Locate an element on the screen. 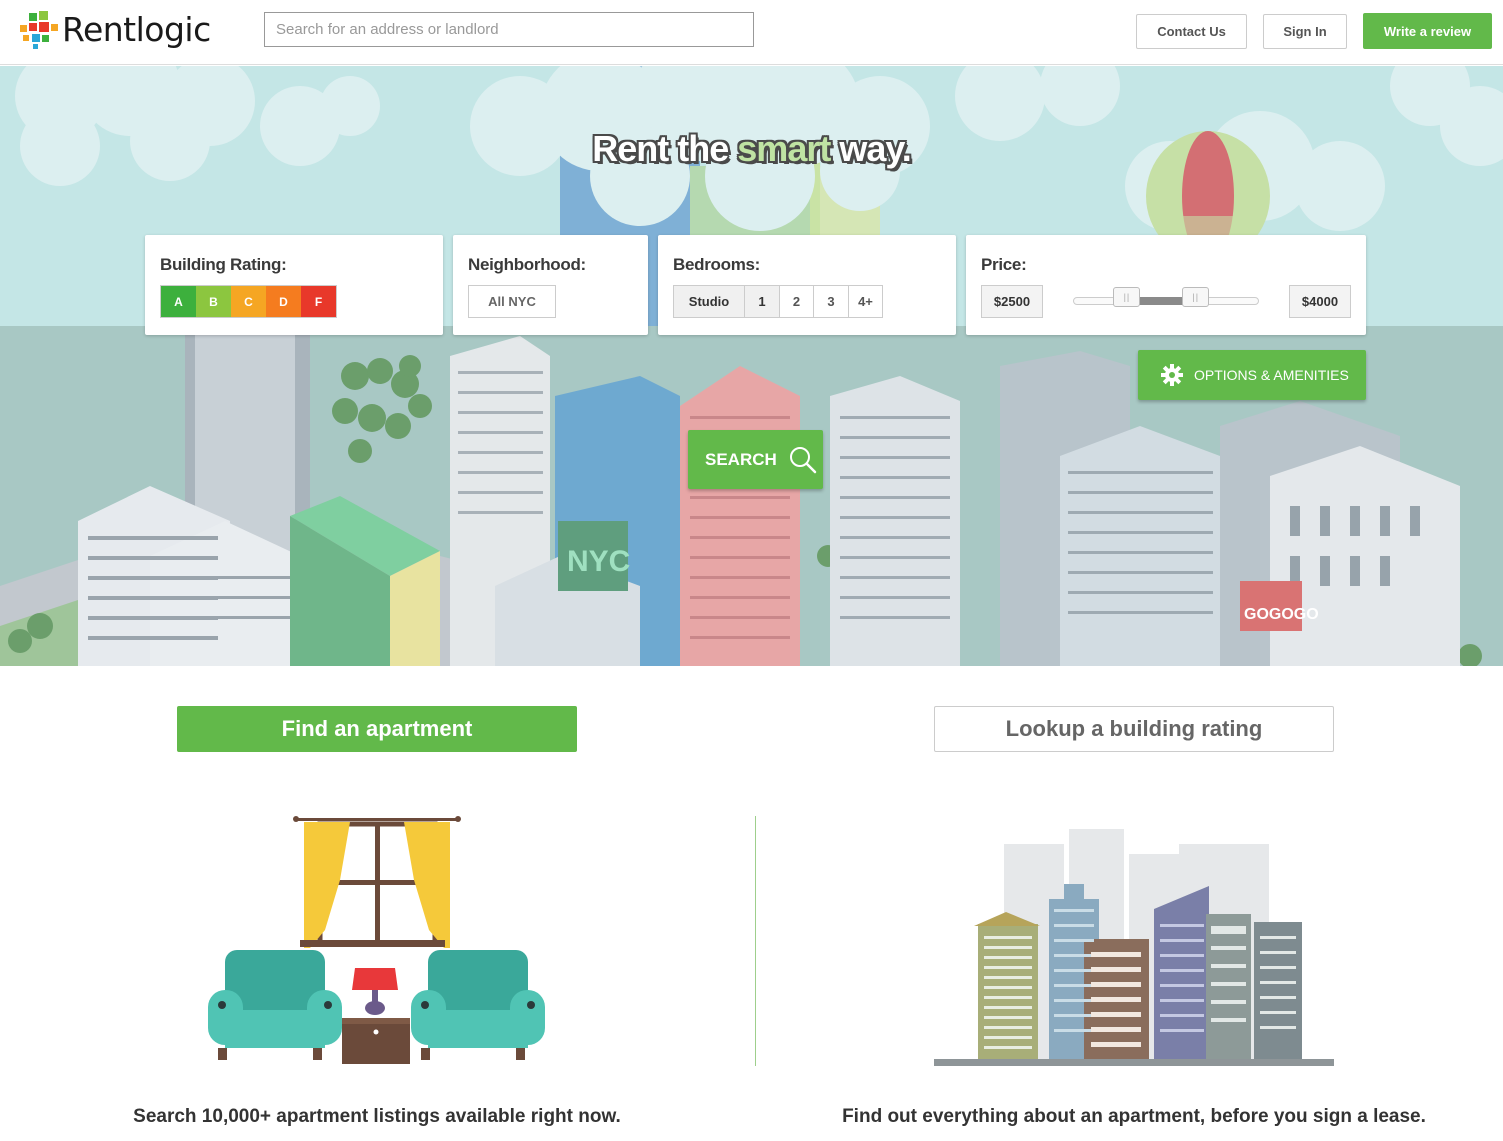 This screenshot has height=1141, width=1503. section-divider is located at coordinates (755, 941).